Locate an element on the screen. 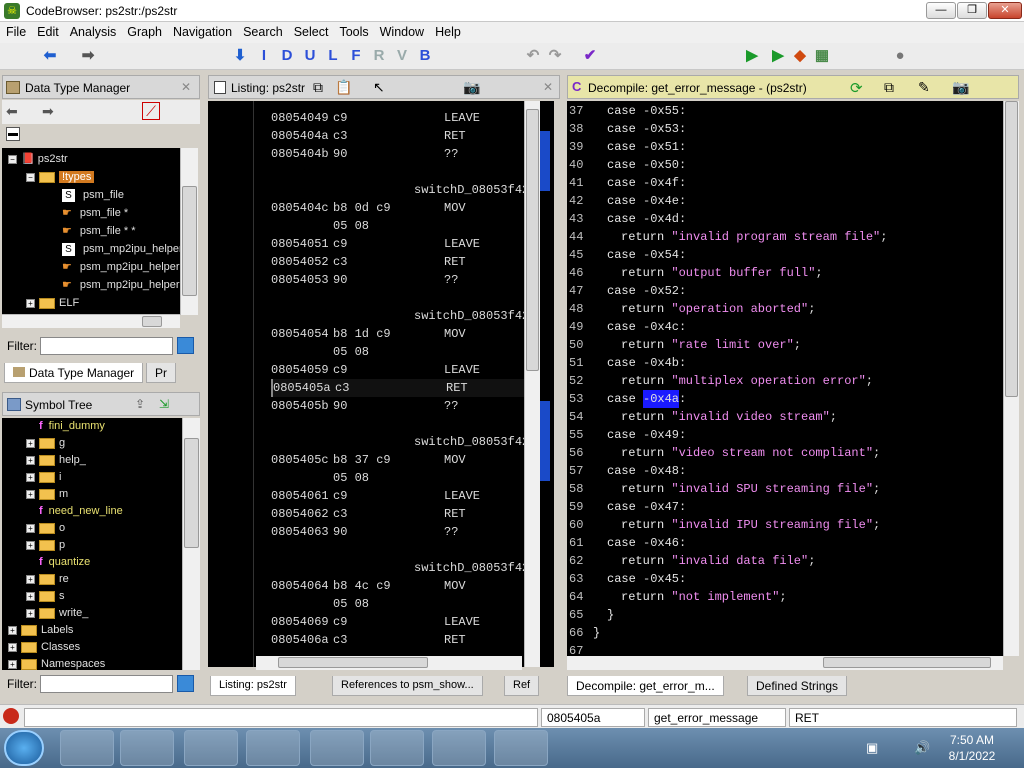  notepad-icon is located at coordinates (397, 748).